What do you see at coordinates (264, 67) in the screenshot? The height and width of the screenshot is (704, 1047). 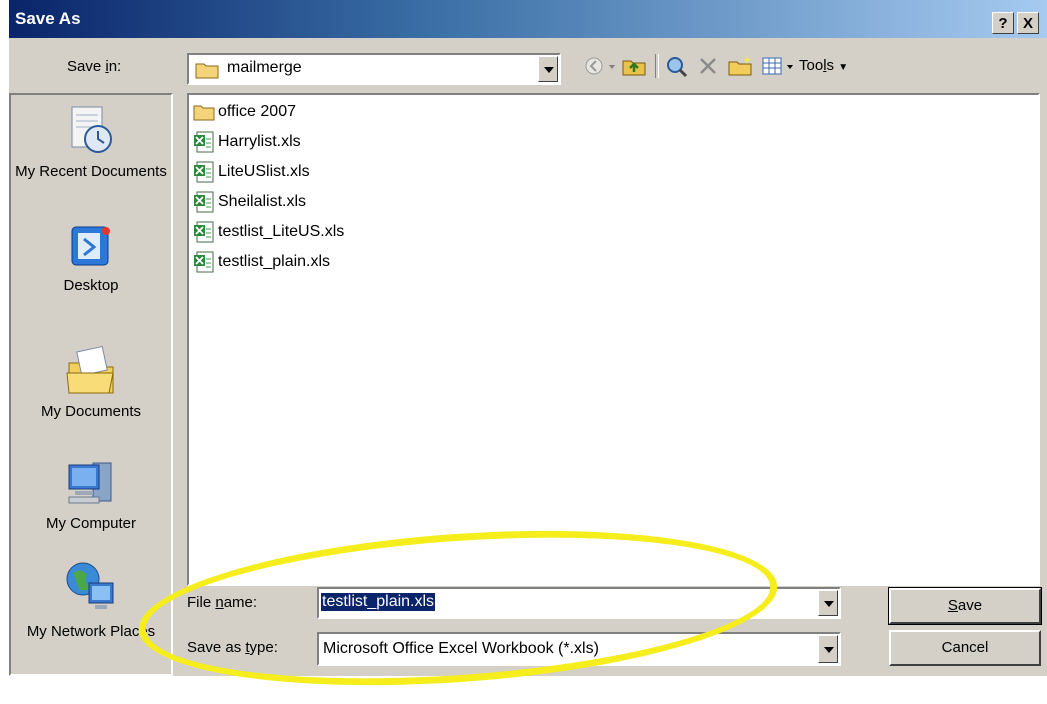 I see `save-in-value: mailmerge` at bounding box center [264, 67].